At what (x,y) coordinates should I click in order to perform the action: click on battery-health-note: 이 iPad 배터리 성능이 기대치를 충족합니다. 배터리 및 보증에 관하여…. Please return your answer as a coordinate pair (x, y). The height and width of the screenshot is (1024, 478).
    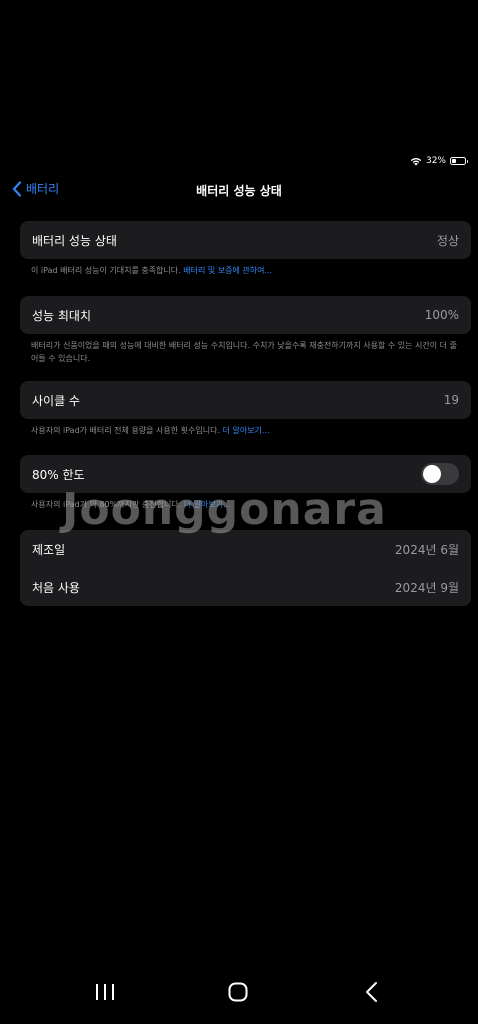
    Looking at the image, I should click on (246, 270).